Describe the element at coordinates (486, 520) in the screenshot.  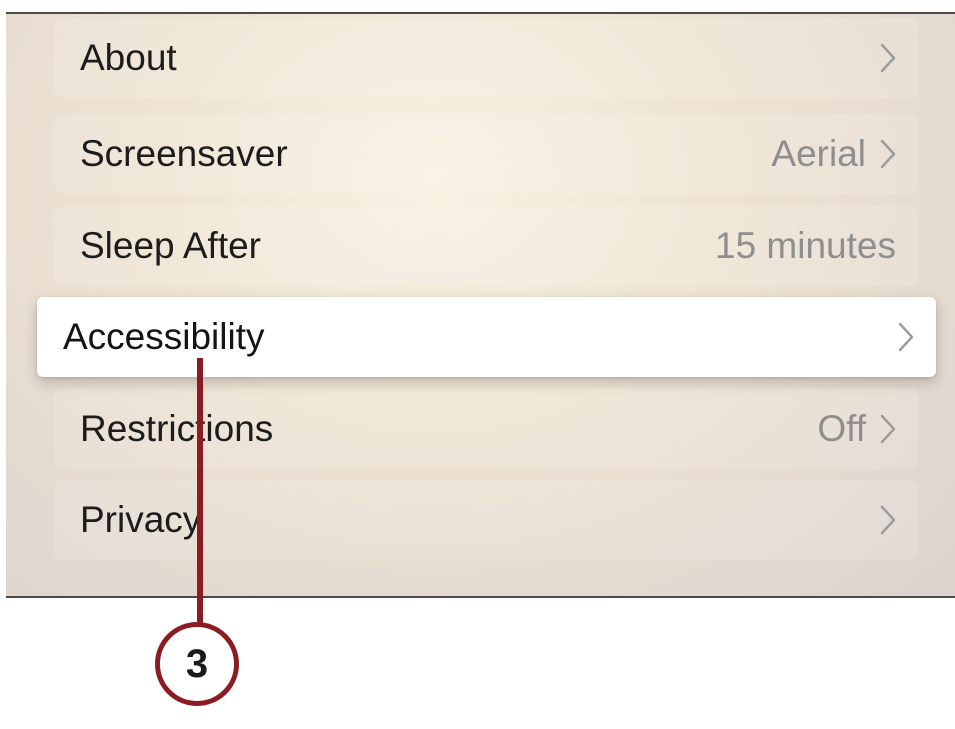
I see `settings-item-privacy: Privacy` at that location.